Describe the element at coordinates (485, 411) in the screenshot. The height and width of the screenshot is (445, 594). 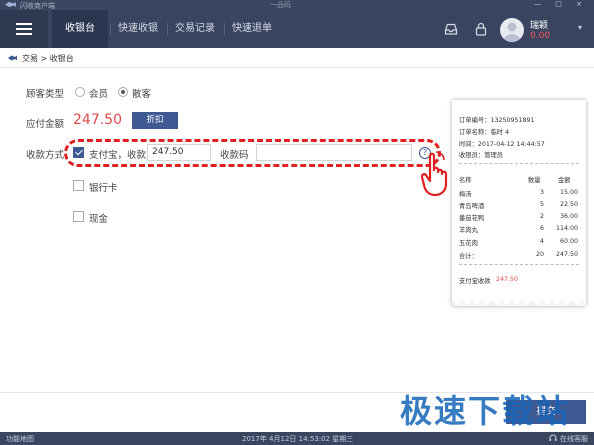
I see `watermark-logo: 极速下载站` at that location.